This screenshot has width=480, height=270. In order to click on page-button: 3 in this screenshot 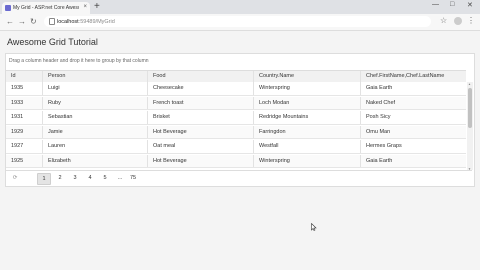, I will do `click(75, 178)`.